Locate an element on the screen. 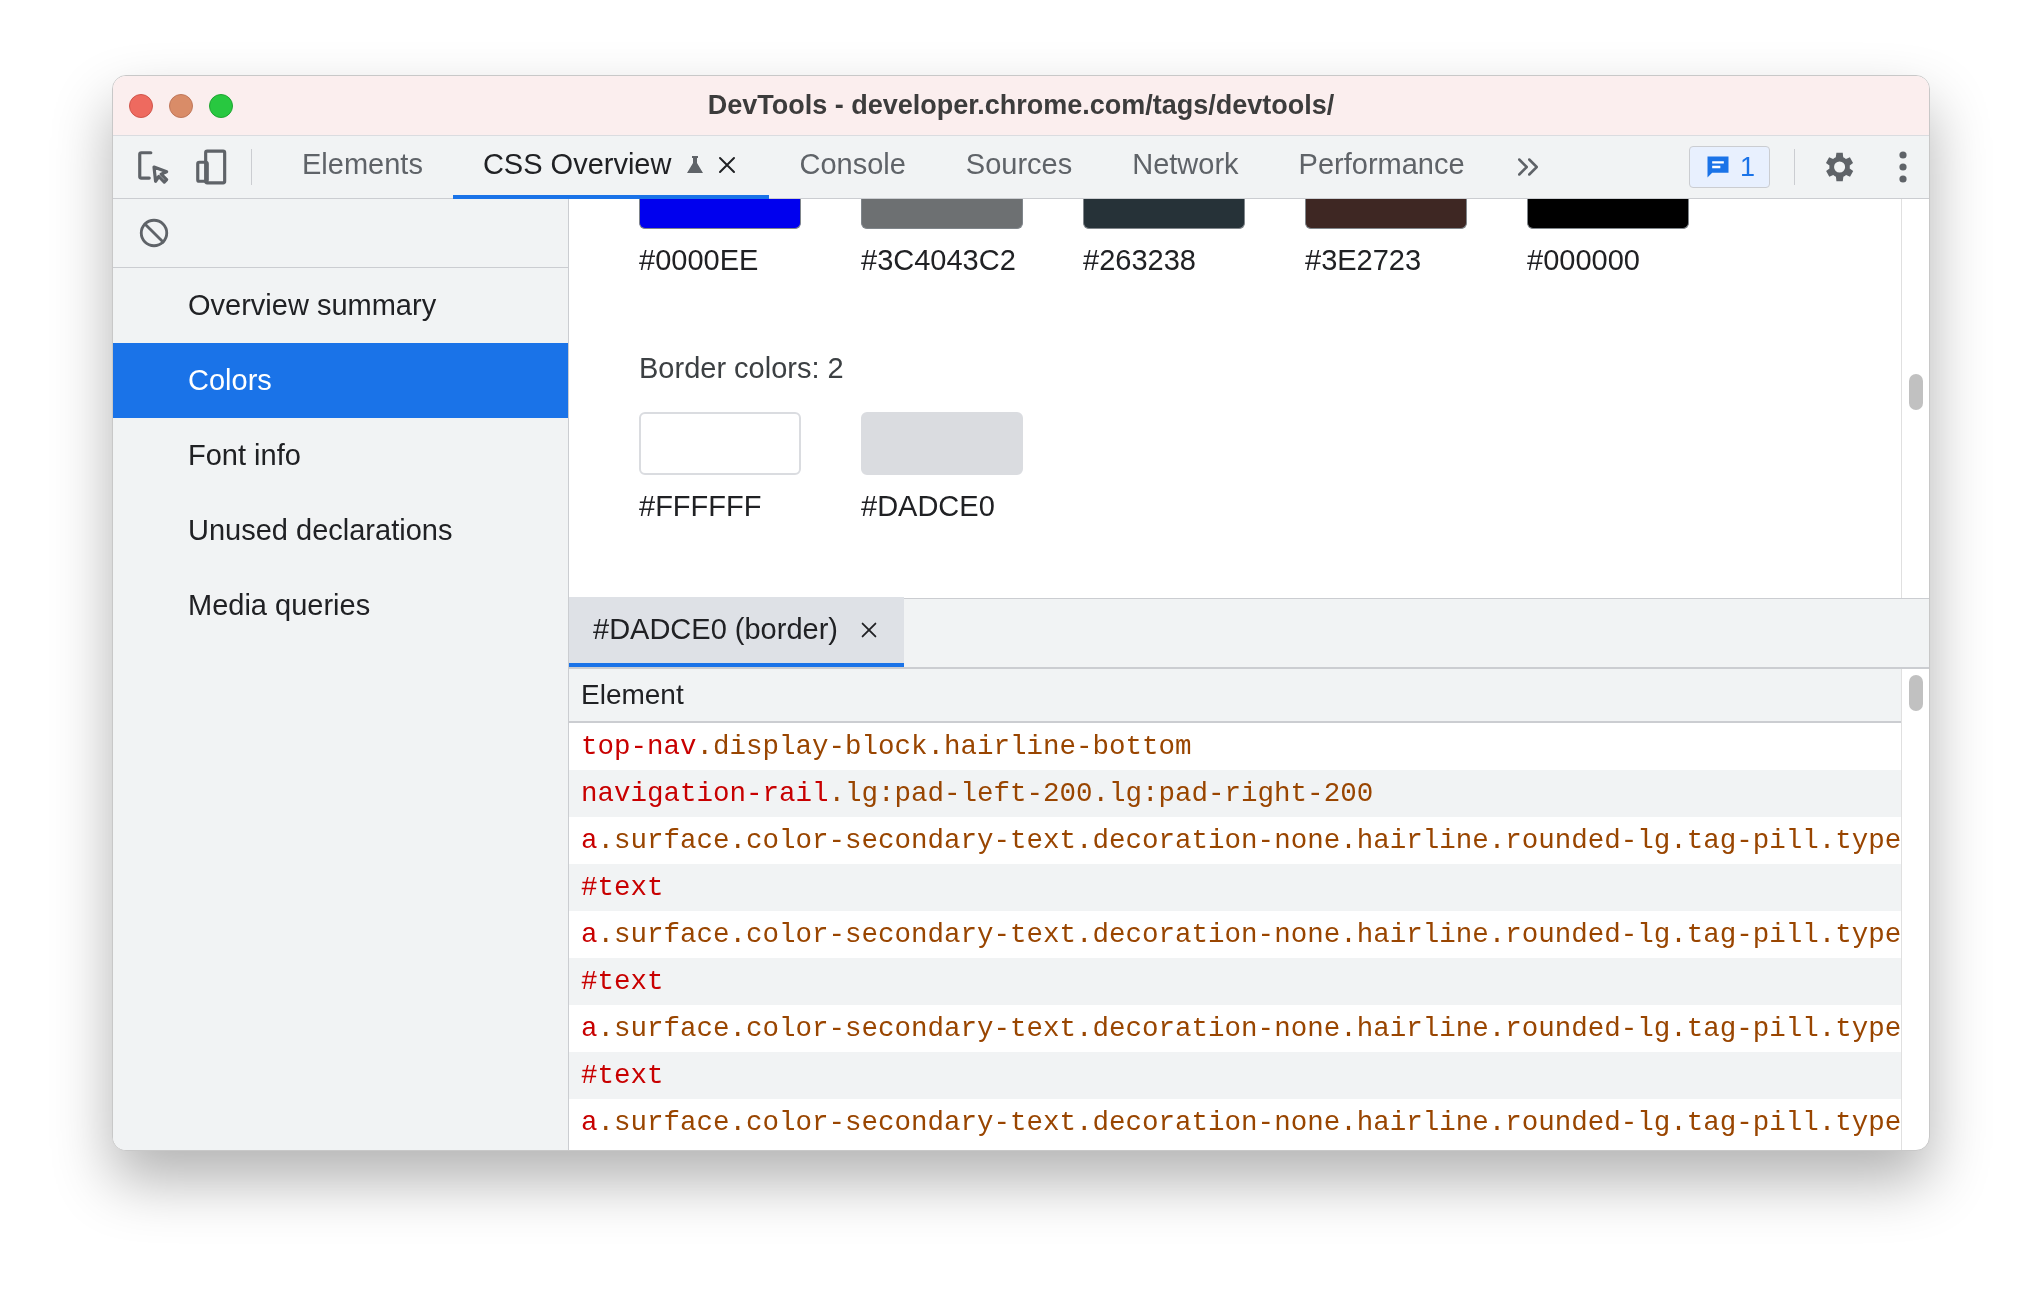  element-tag: navigation-rail is located at coordinates (705, 793).